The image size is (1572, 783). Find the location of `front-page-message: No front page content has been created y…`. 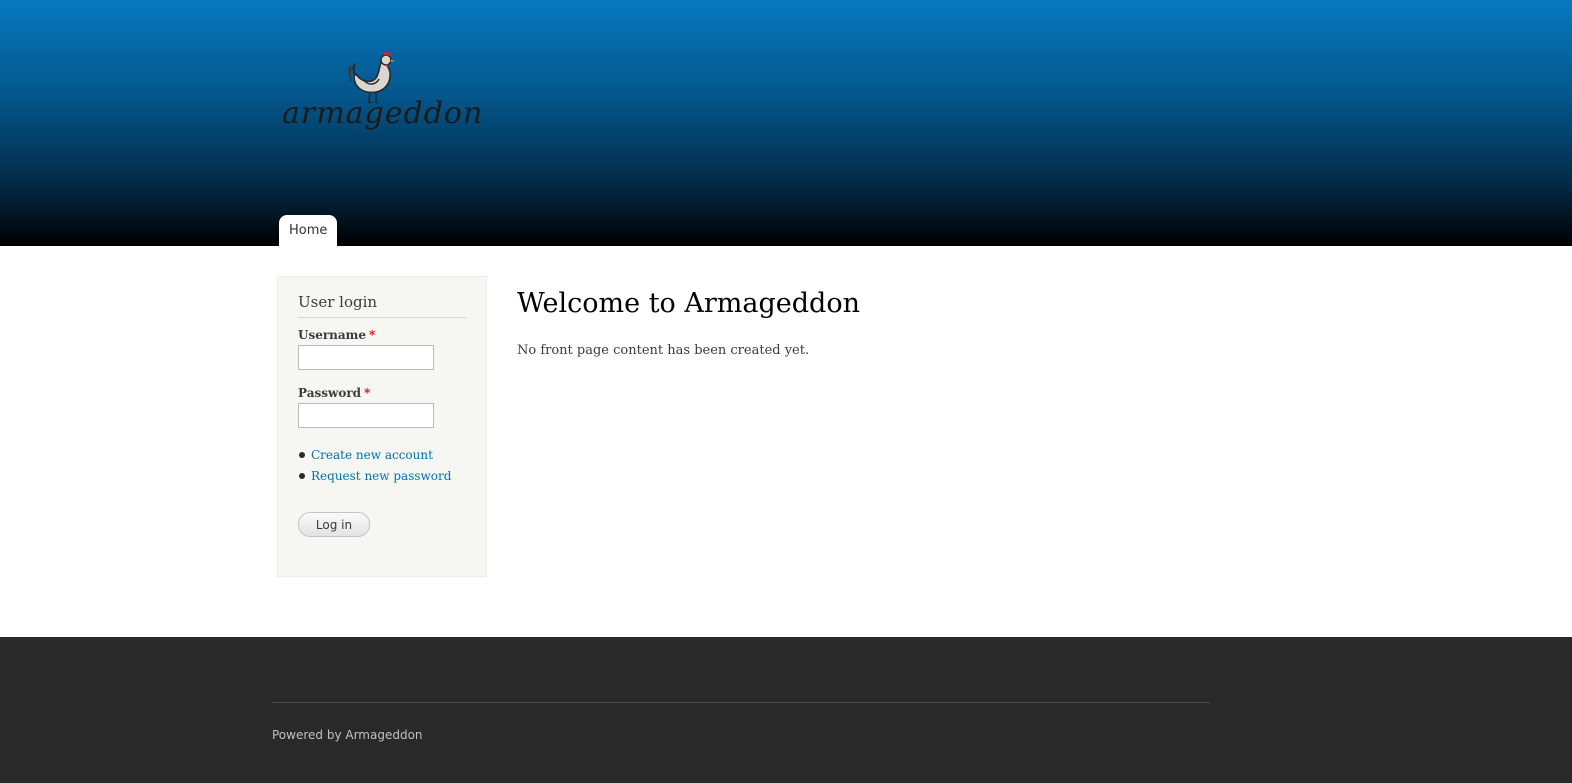

front-page-message: No front page content has been created y… is located at coordinates (663, 350).